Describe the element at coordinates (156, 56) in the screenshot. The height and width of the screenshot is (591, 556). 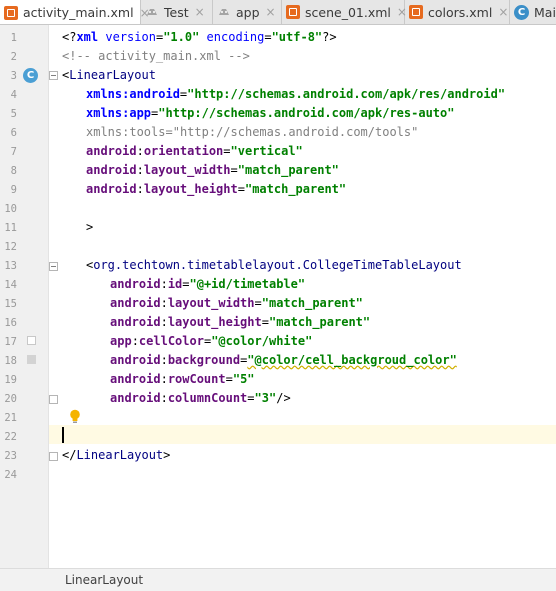
I see `code-comment: <!-- activity_main.xml -->` at that location.